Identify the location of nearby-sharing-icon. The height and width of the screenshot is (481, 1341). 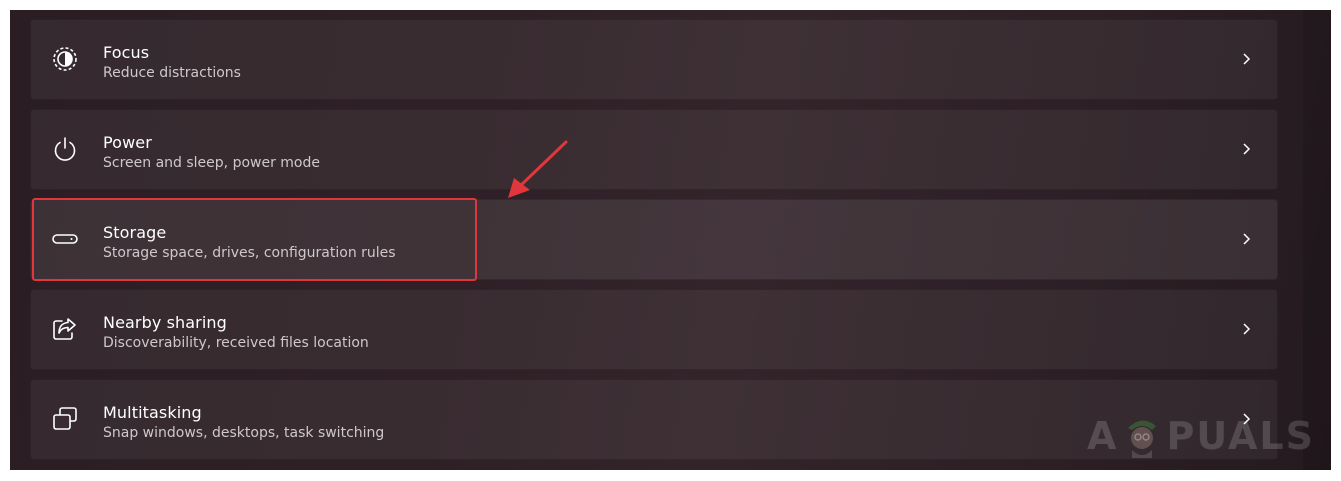
(65, 329).